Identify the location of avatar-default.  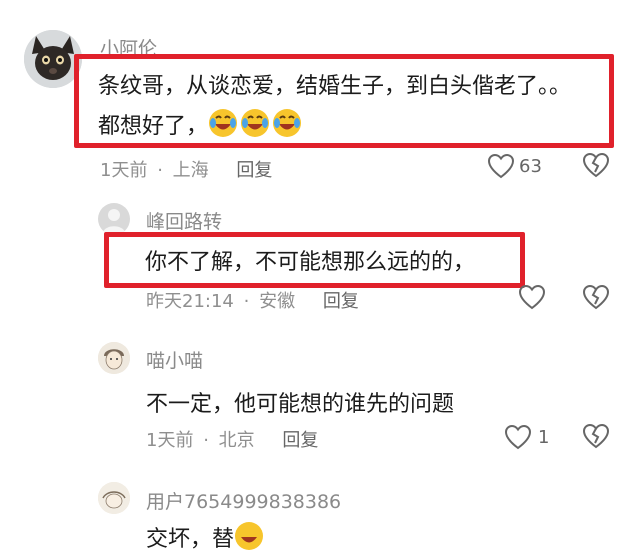
(114, 219).